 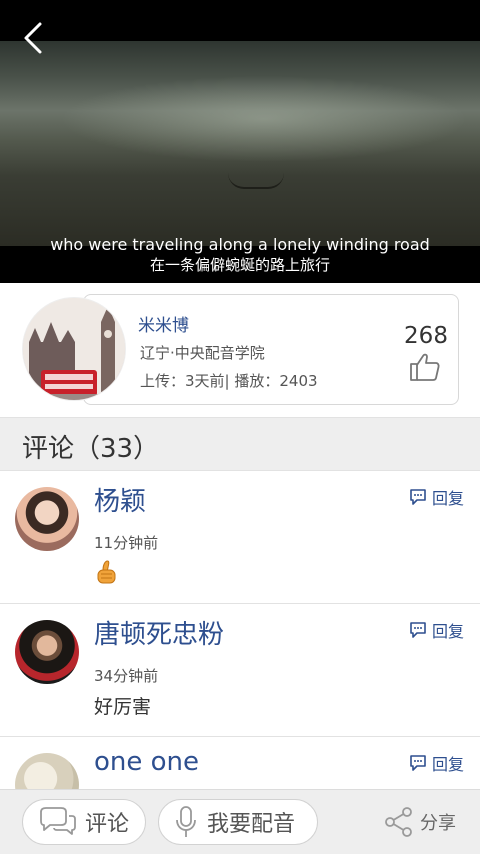 What do you see at coordinates (126, 543) in the screenshot?
I see `comment-time: 11分钟前` at bounding box center [126, 543].